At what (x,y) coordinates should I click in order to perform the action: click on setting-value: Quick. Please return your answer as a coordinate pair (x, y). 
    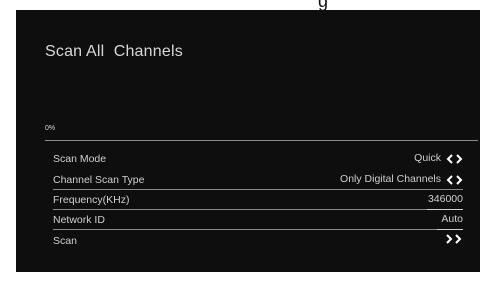
    Looking at the image, I should click on (438, 158).